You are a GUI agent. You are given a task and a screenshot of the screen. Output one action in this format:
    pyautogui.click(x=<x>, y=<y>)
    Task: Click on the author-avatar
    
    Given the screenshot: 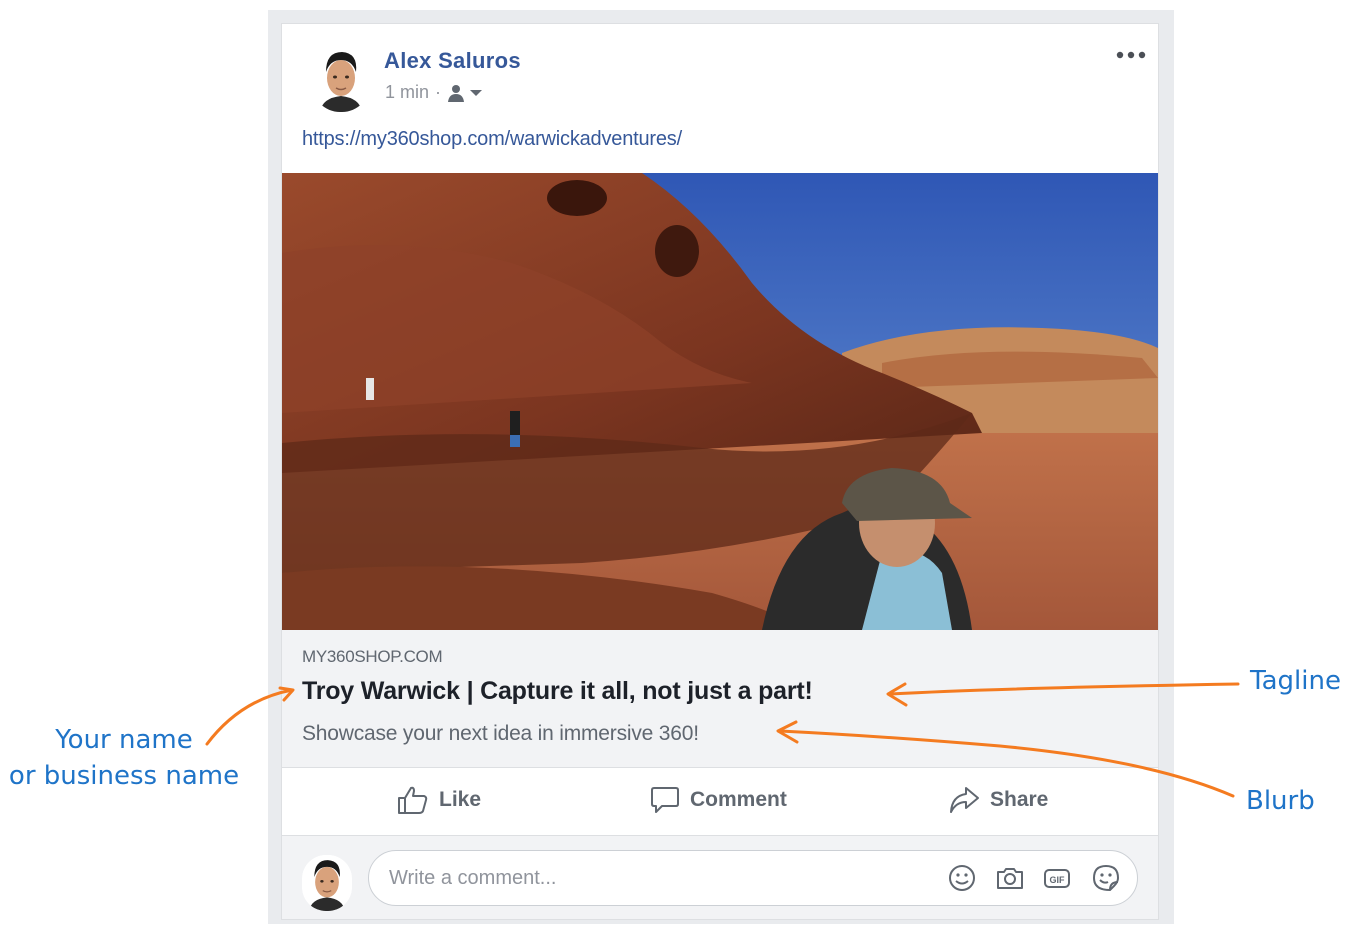 What is the action you would take?
    pyautogui.click(x=341, y=79)
    